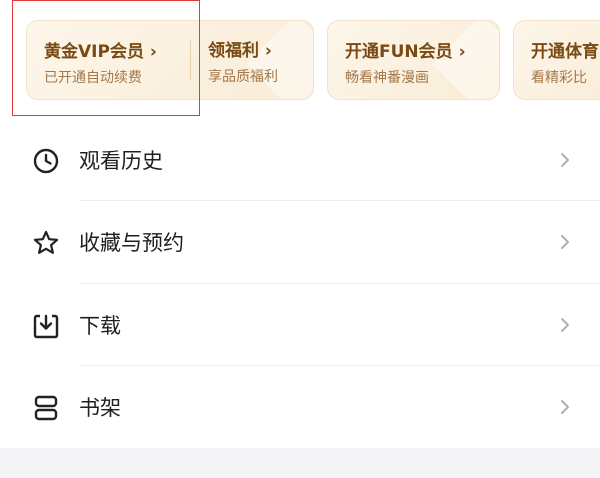 The image size is (600, 478). I want to click on vip-fun-title: 开通FUN会员 ›, so click(405, 52).